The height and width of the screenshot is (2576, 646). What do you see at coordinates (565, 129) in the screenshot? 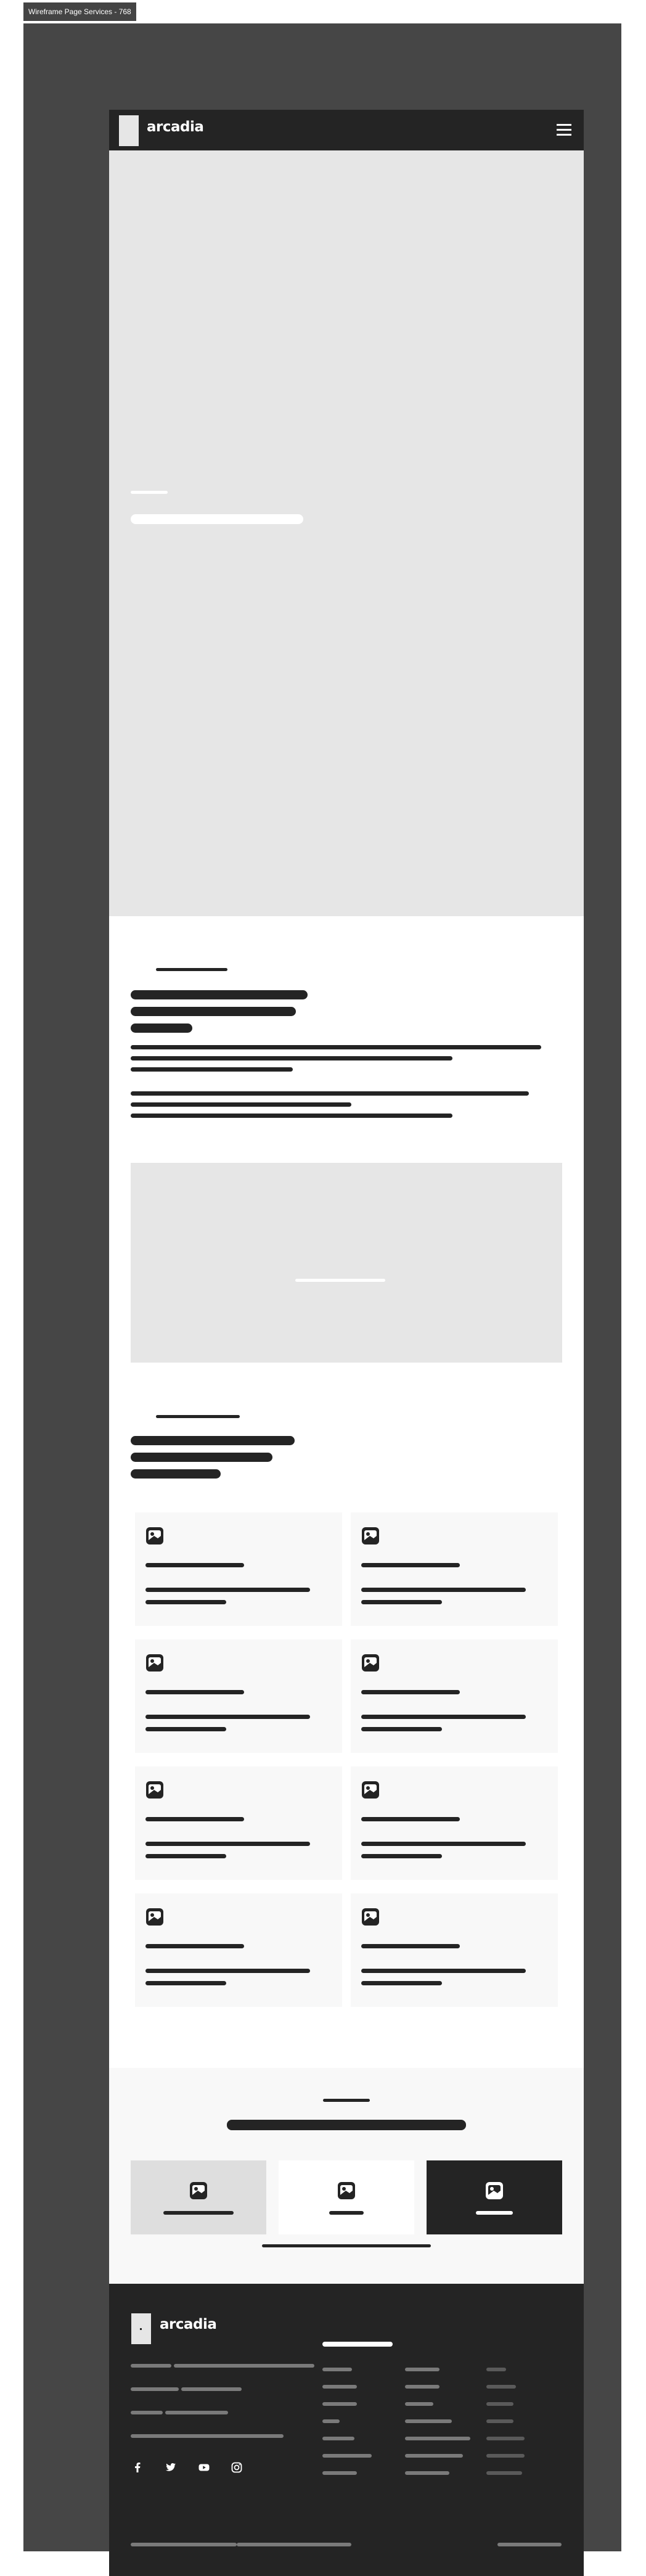
I see `menu-icon` at bounding box center [565, 129].